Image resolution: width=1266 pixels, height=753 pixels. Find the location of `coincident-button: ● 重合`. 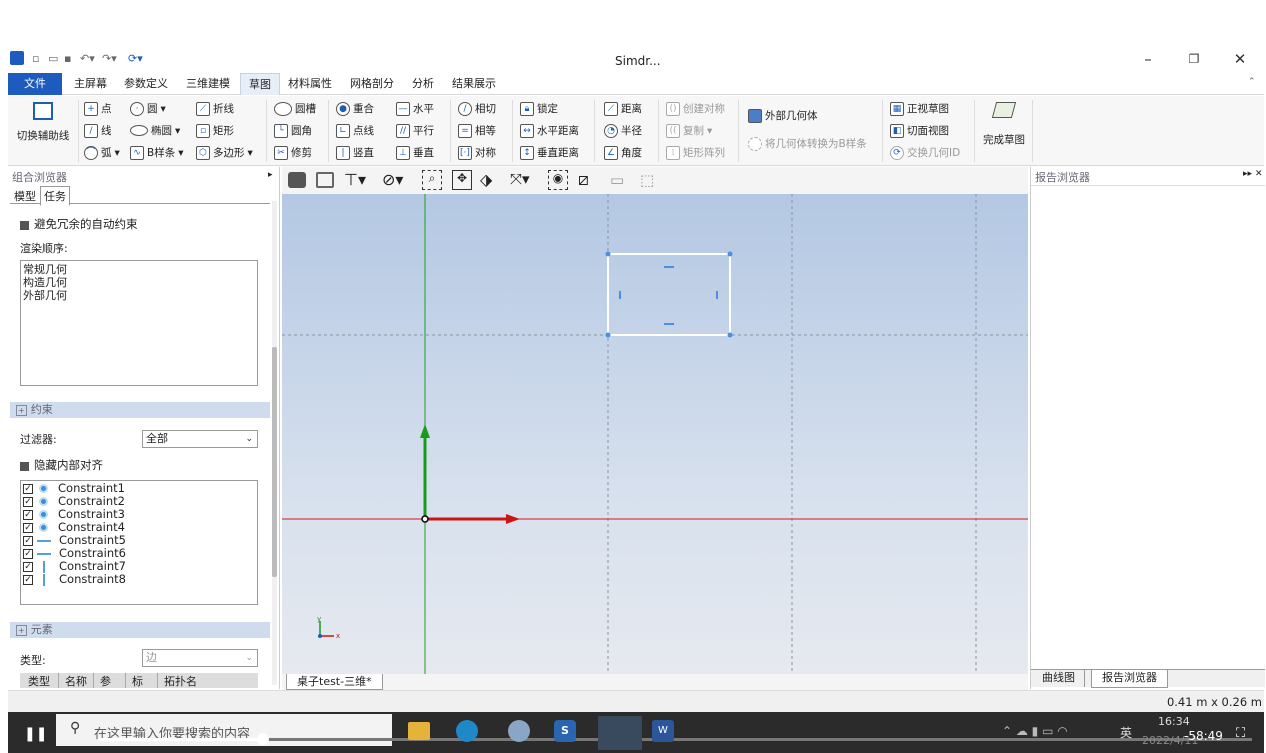

coincident-button: ● 重合 is located at coordinates (355, 108).